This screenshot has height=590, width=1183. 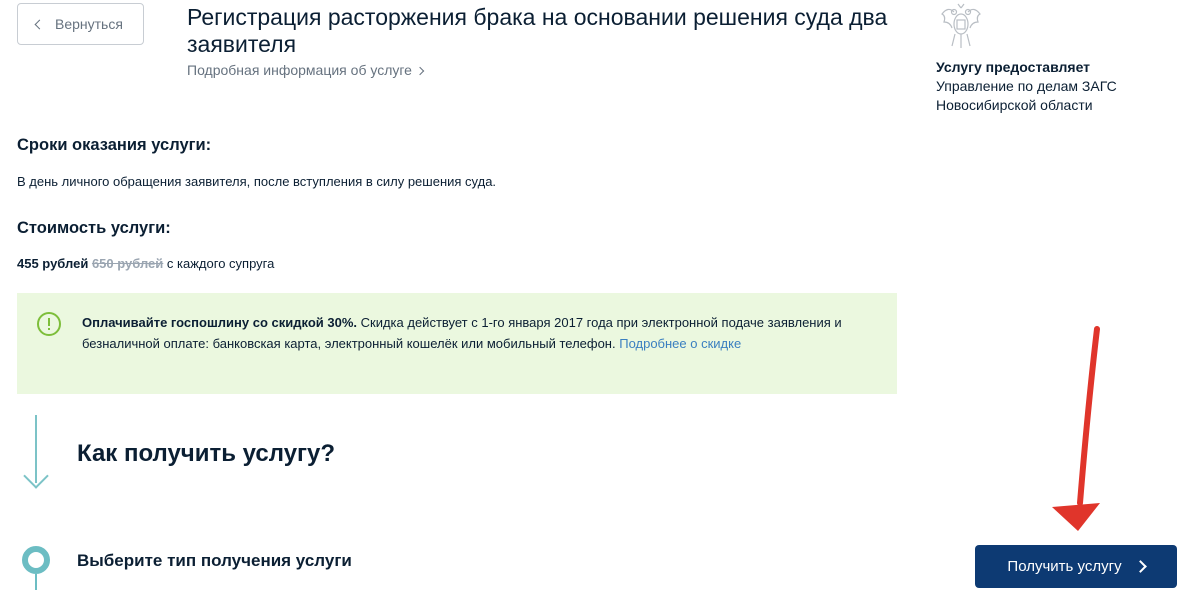 I want to click on provider-name-line2: Новосибирской области, so click(x=1014, y=105).